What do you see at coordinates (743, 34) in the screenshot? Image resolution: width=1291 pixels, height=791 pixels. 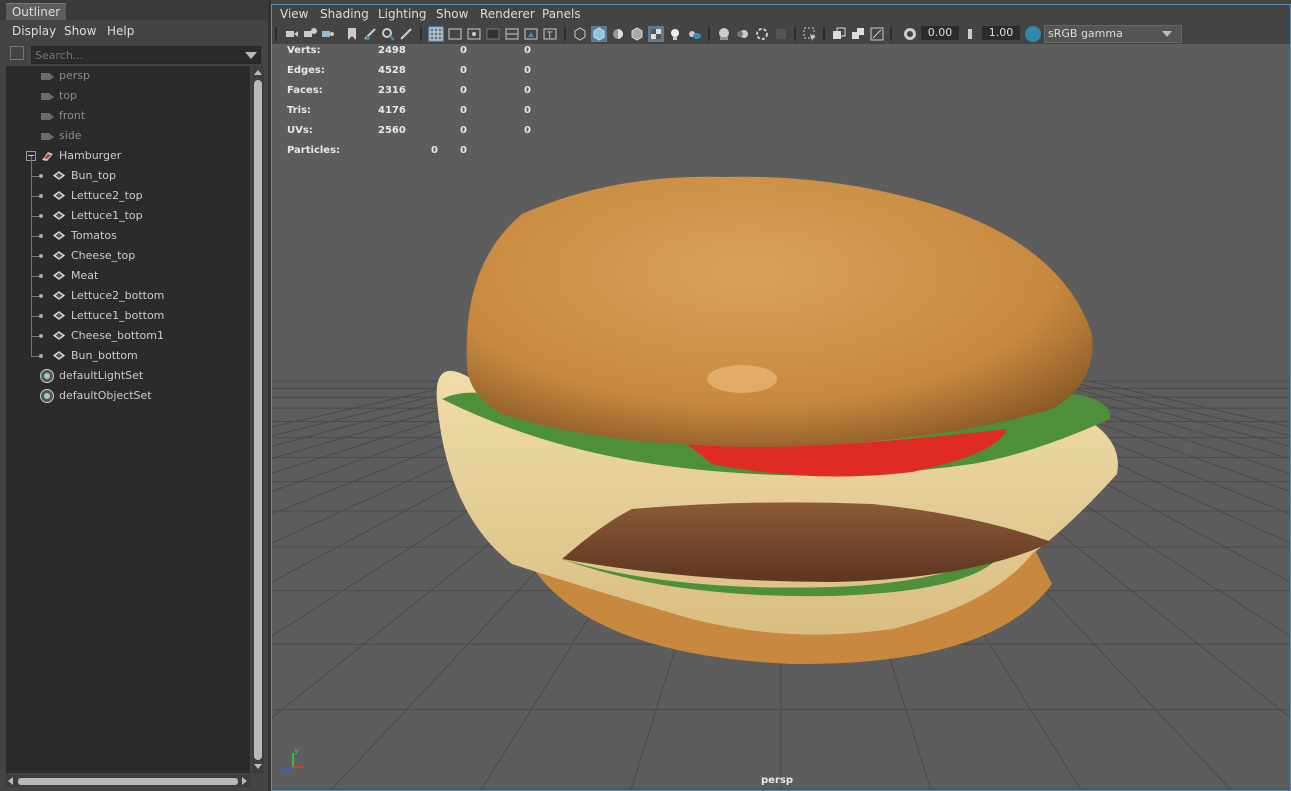 I see `motion-blur-icon` at bounding box center [743, 34].